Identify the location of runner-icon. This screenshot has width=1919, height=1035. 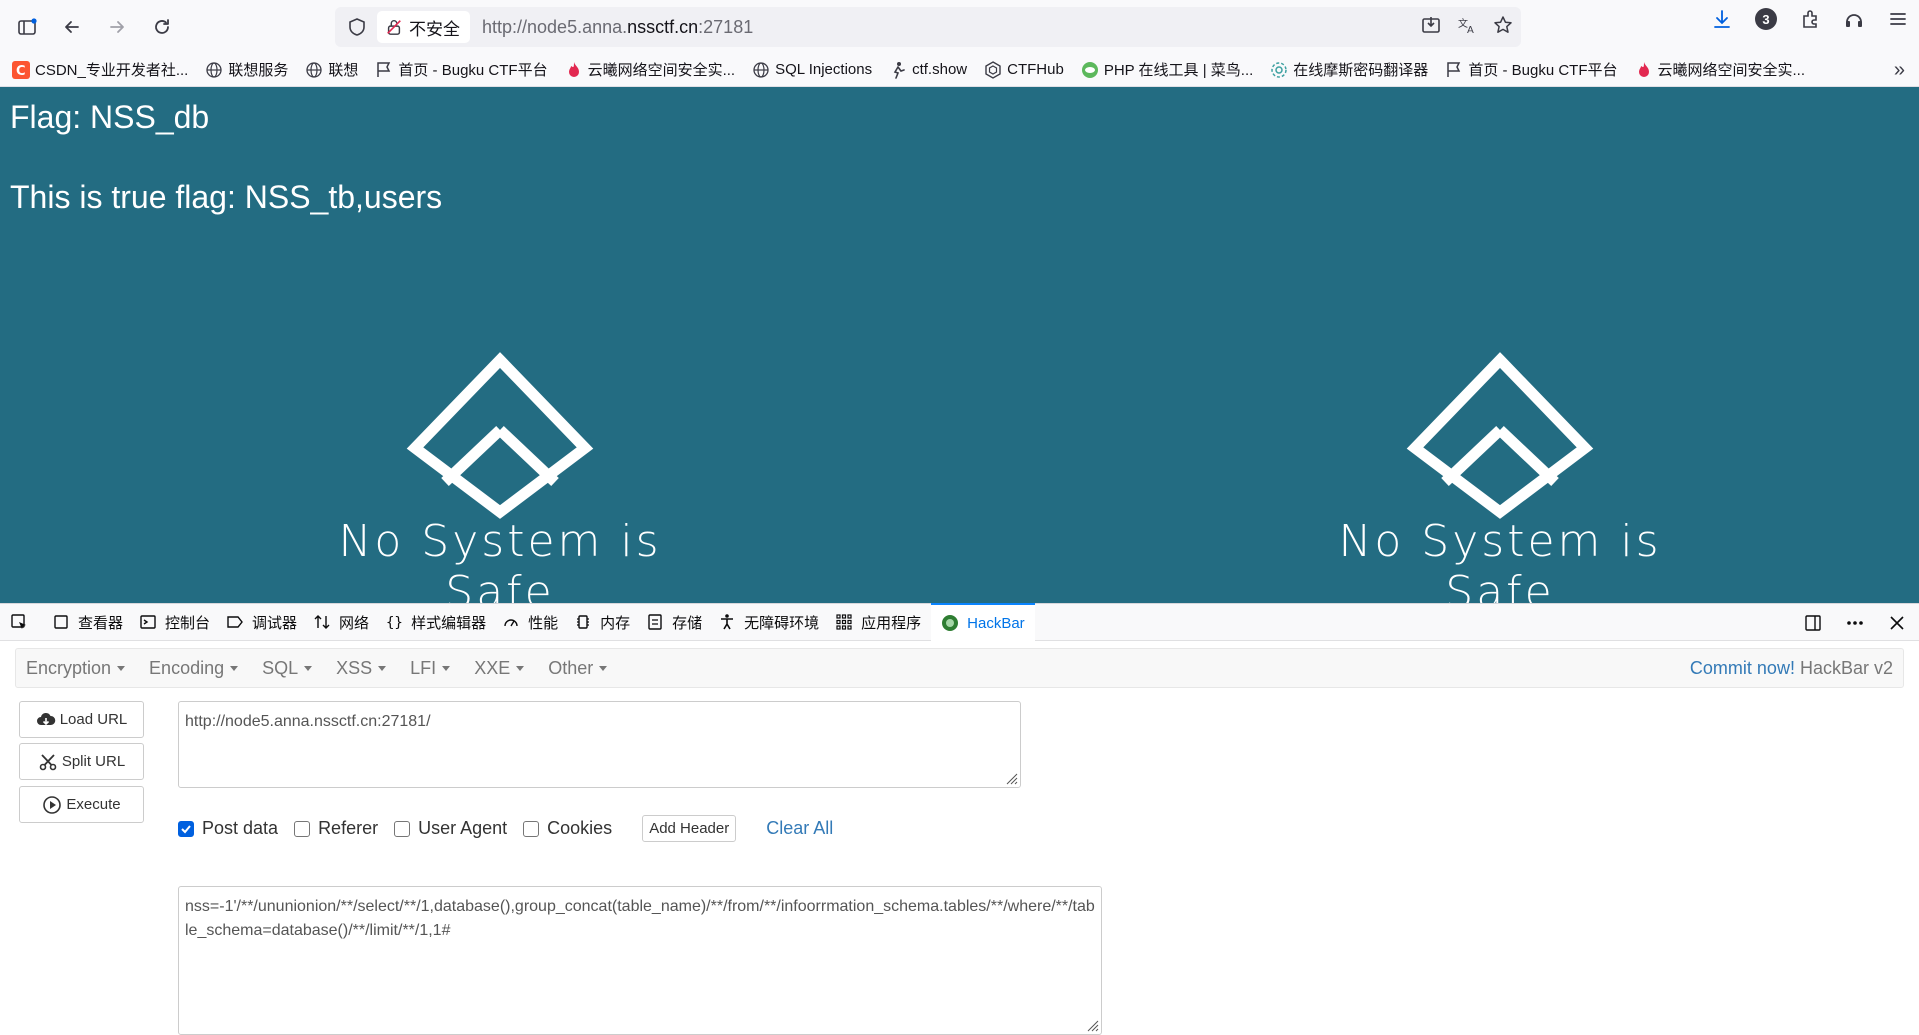
(898, 70).